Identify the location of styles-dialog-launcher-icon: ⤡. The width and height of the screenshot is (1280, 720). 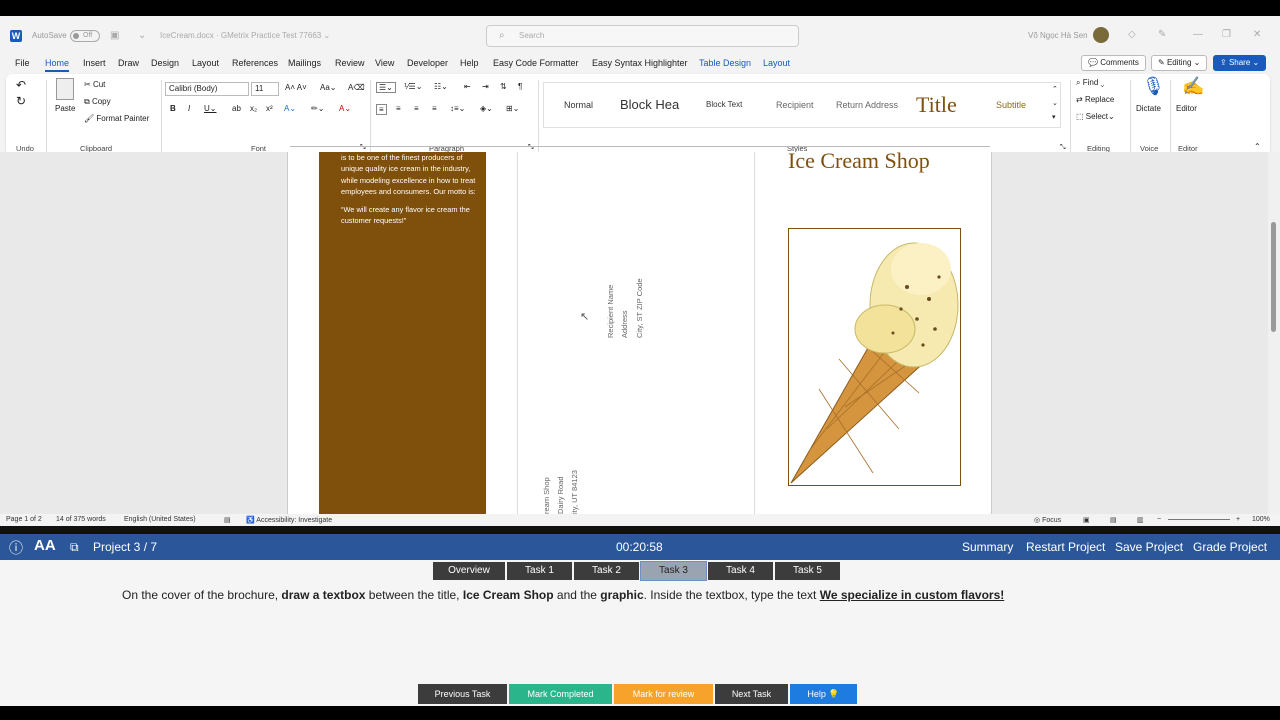
(1063, 148).